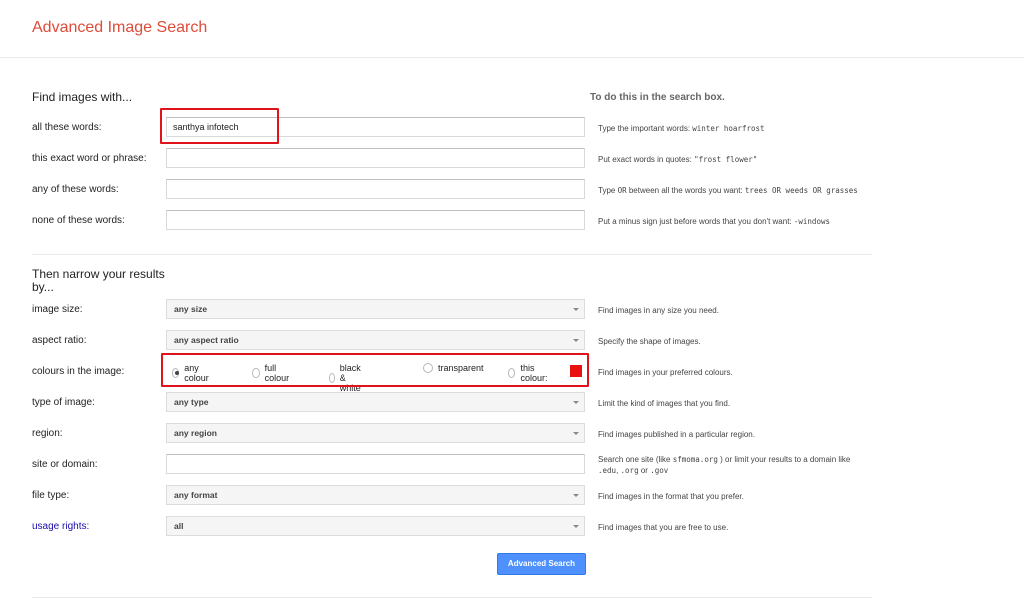 The width and height of the screenshot is (1024, 610). What do you see at coordinates (375, 402) in the screenshot?
I see `type-of-image-select: any type` at bounding box center [375, 402].